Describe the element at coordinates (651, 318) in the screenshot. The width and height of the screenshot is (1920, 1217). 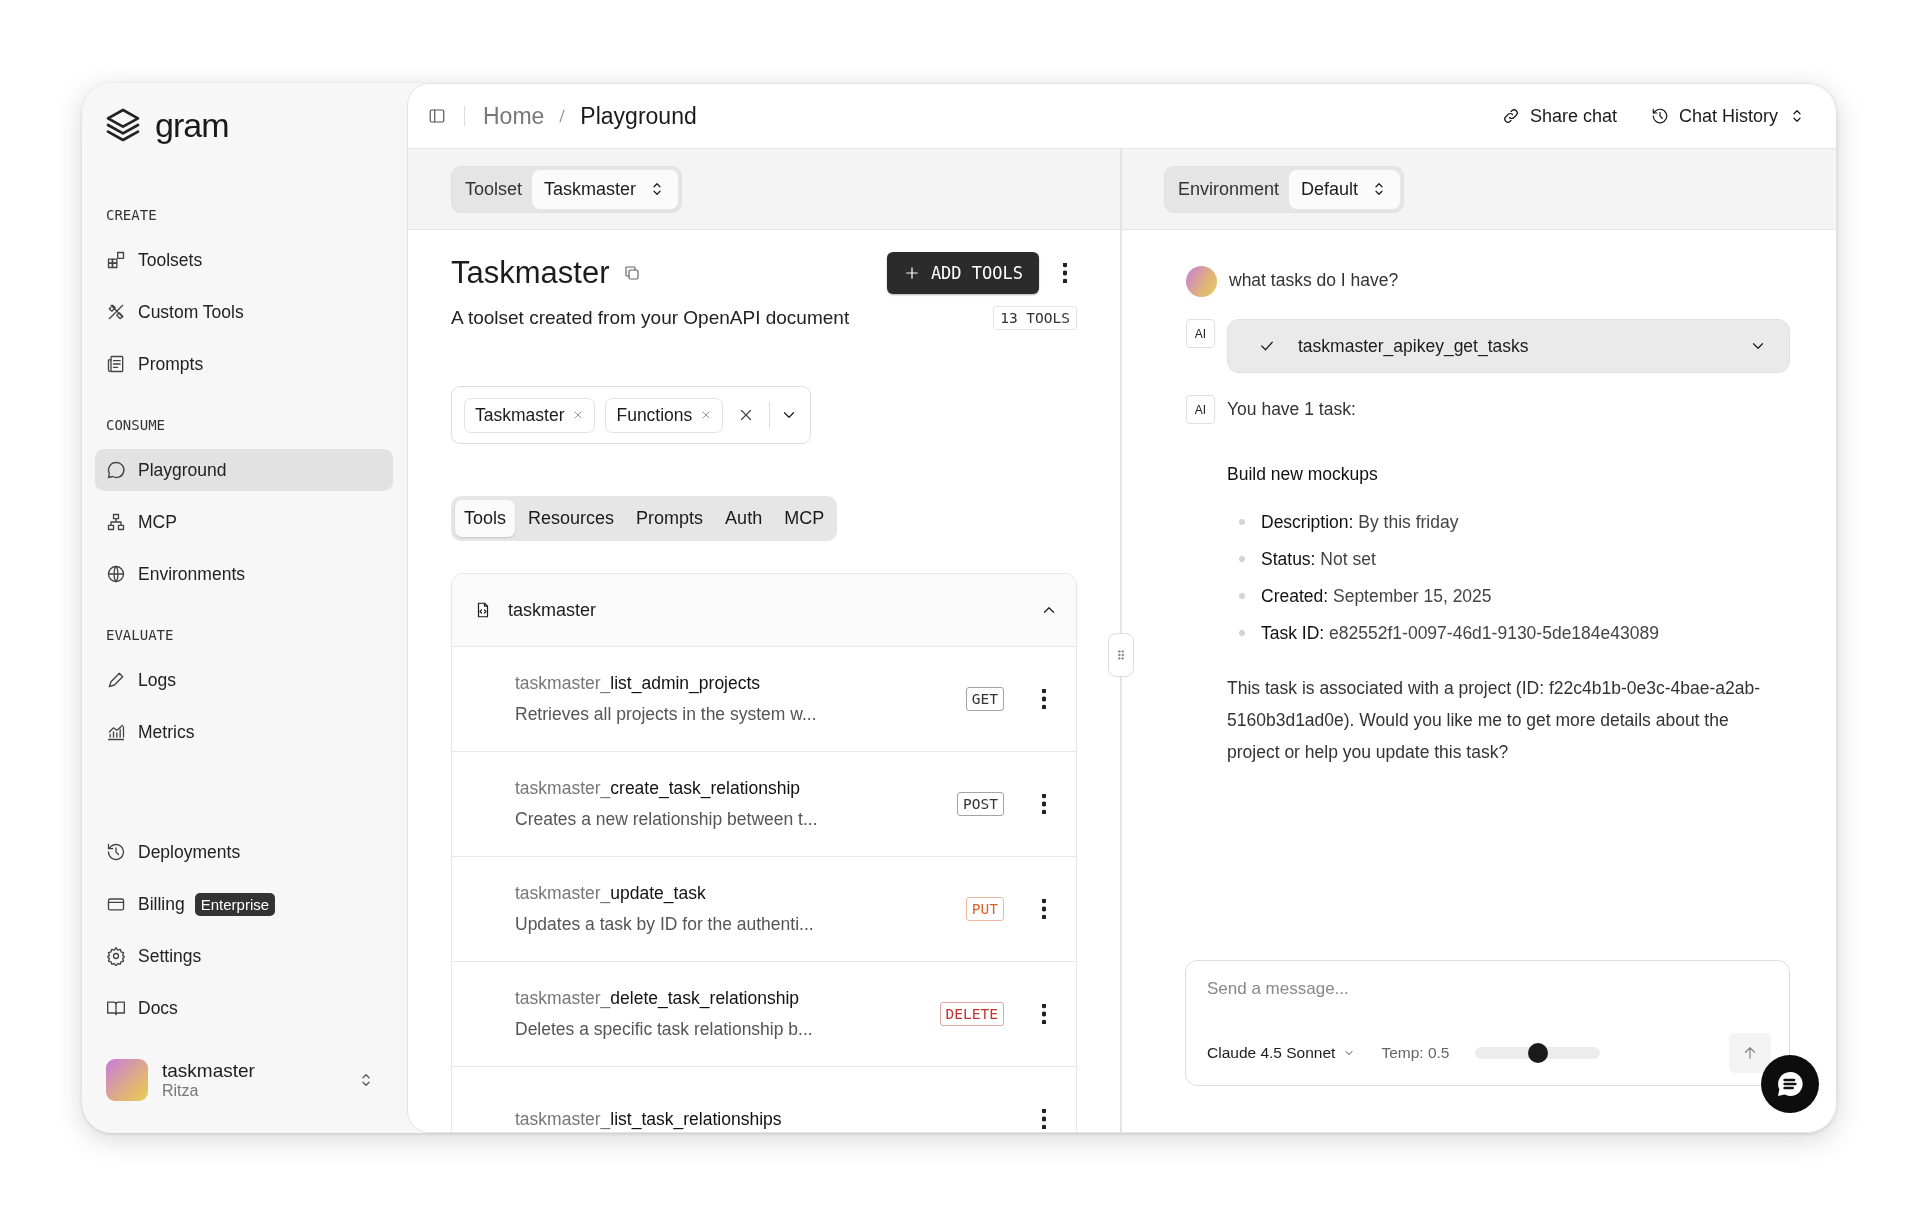
I see `toolset-description: A toolset created from your OpenAPI document` at that location.